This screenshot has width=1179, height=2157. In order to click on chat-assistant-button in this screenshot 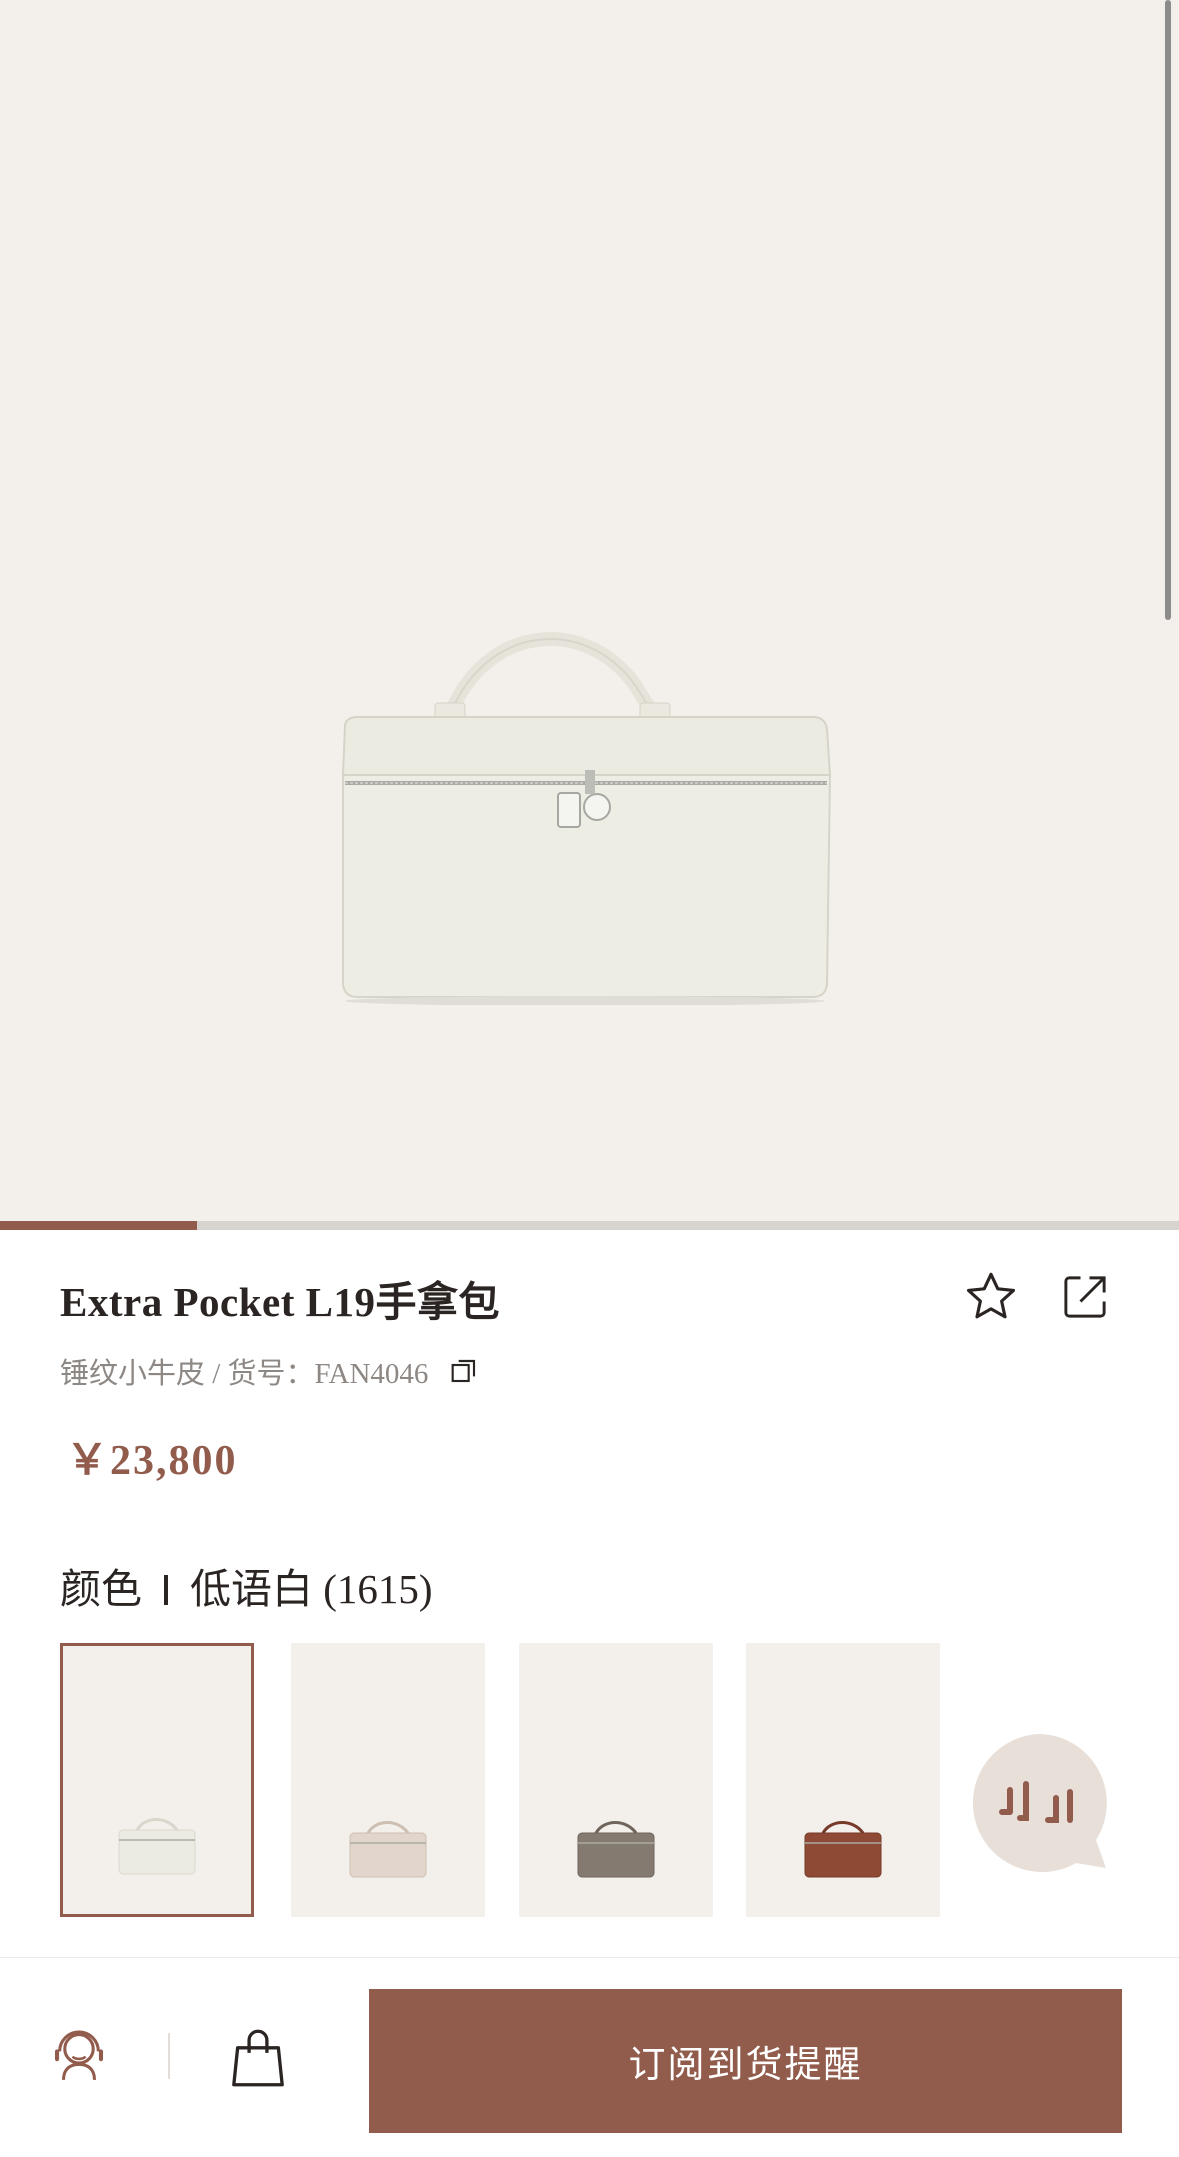, I will do `click(1041, 1803)`.